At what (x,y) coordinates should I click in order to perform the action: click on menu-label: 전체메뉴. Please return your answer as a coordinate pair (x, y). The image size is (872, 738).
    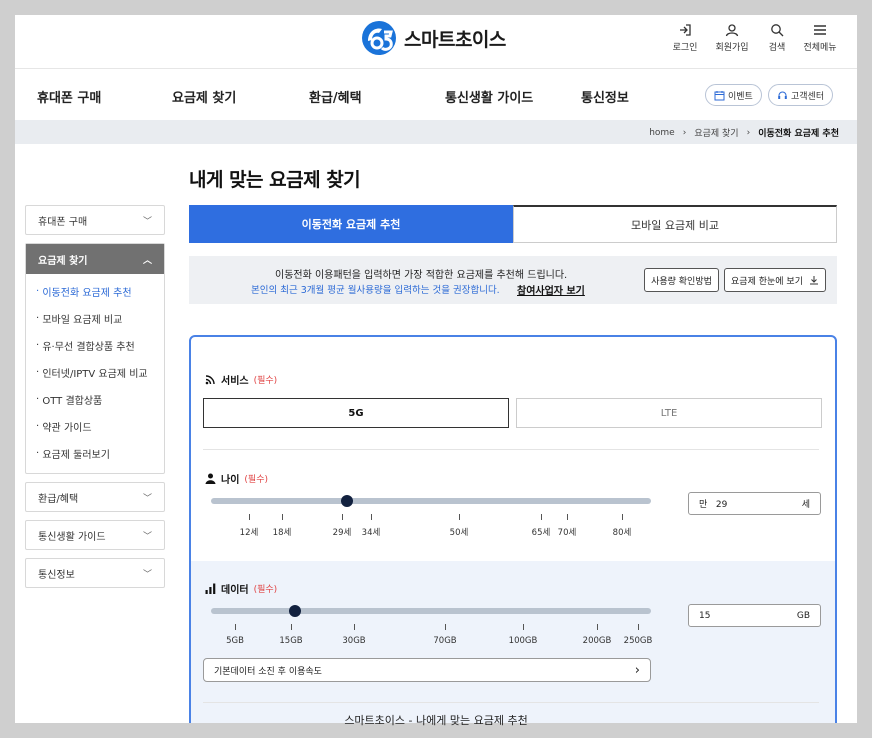
    Looking at the image, I should click on (820, 48).